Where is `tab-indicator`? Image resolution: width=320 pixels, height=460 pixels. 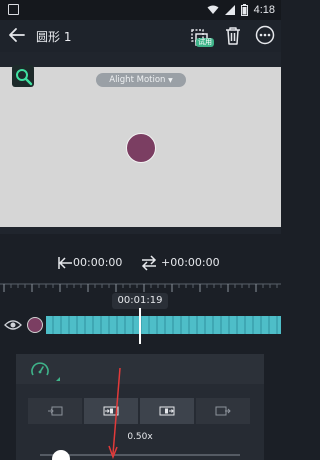
tab-indicator is located at coordinates (58, 379).